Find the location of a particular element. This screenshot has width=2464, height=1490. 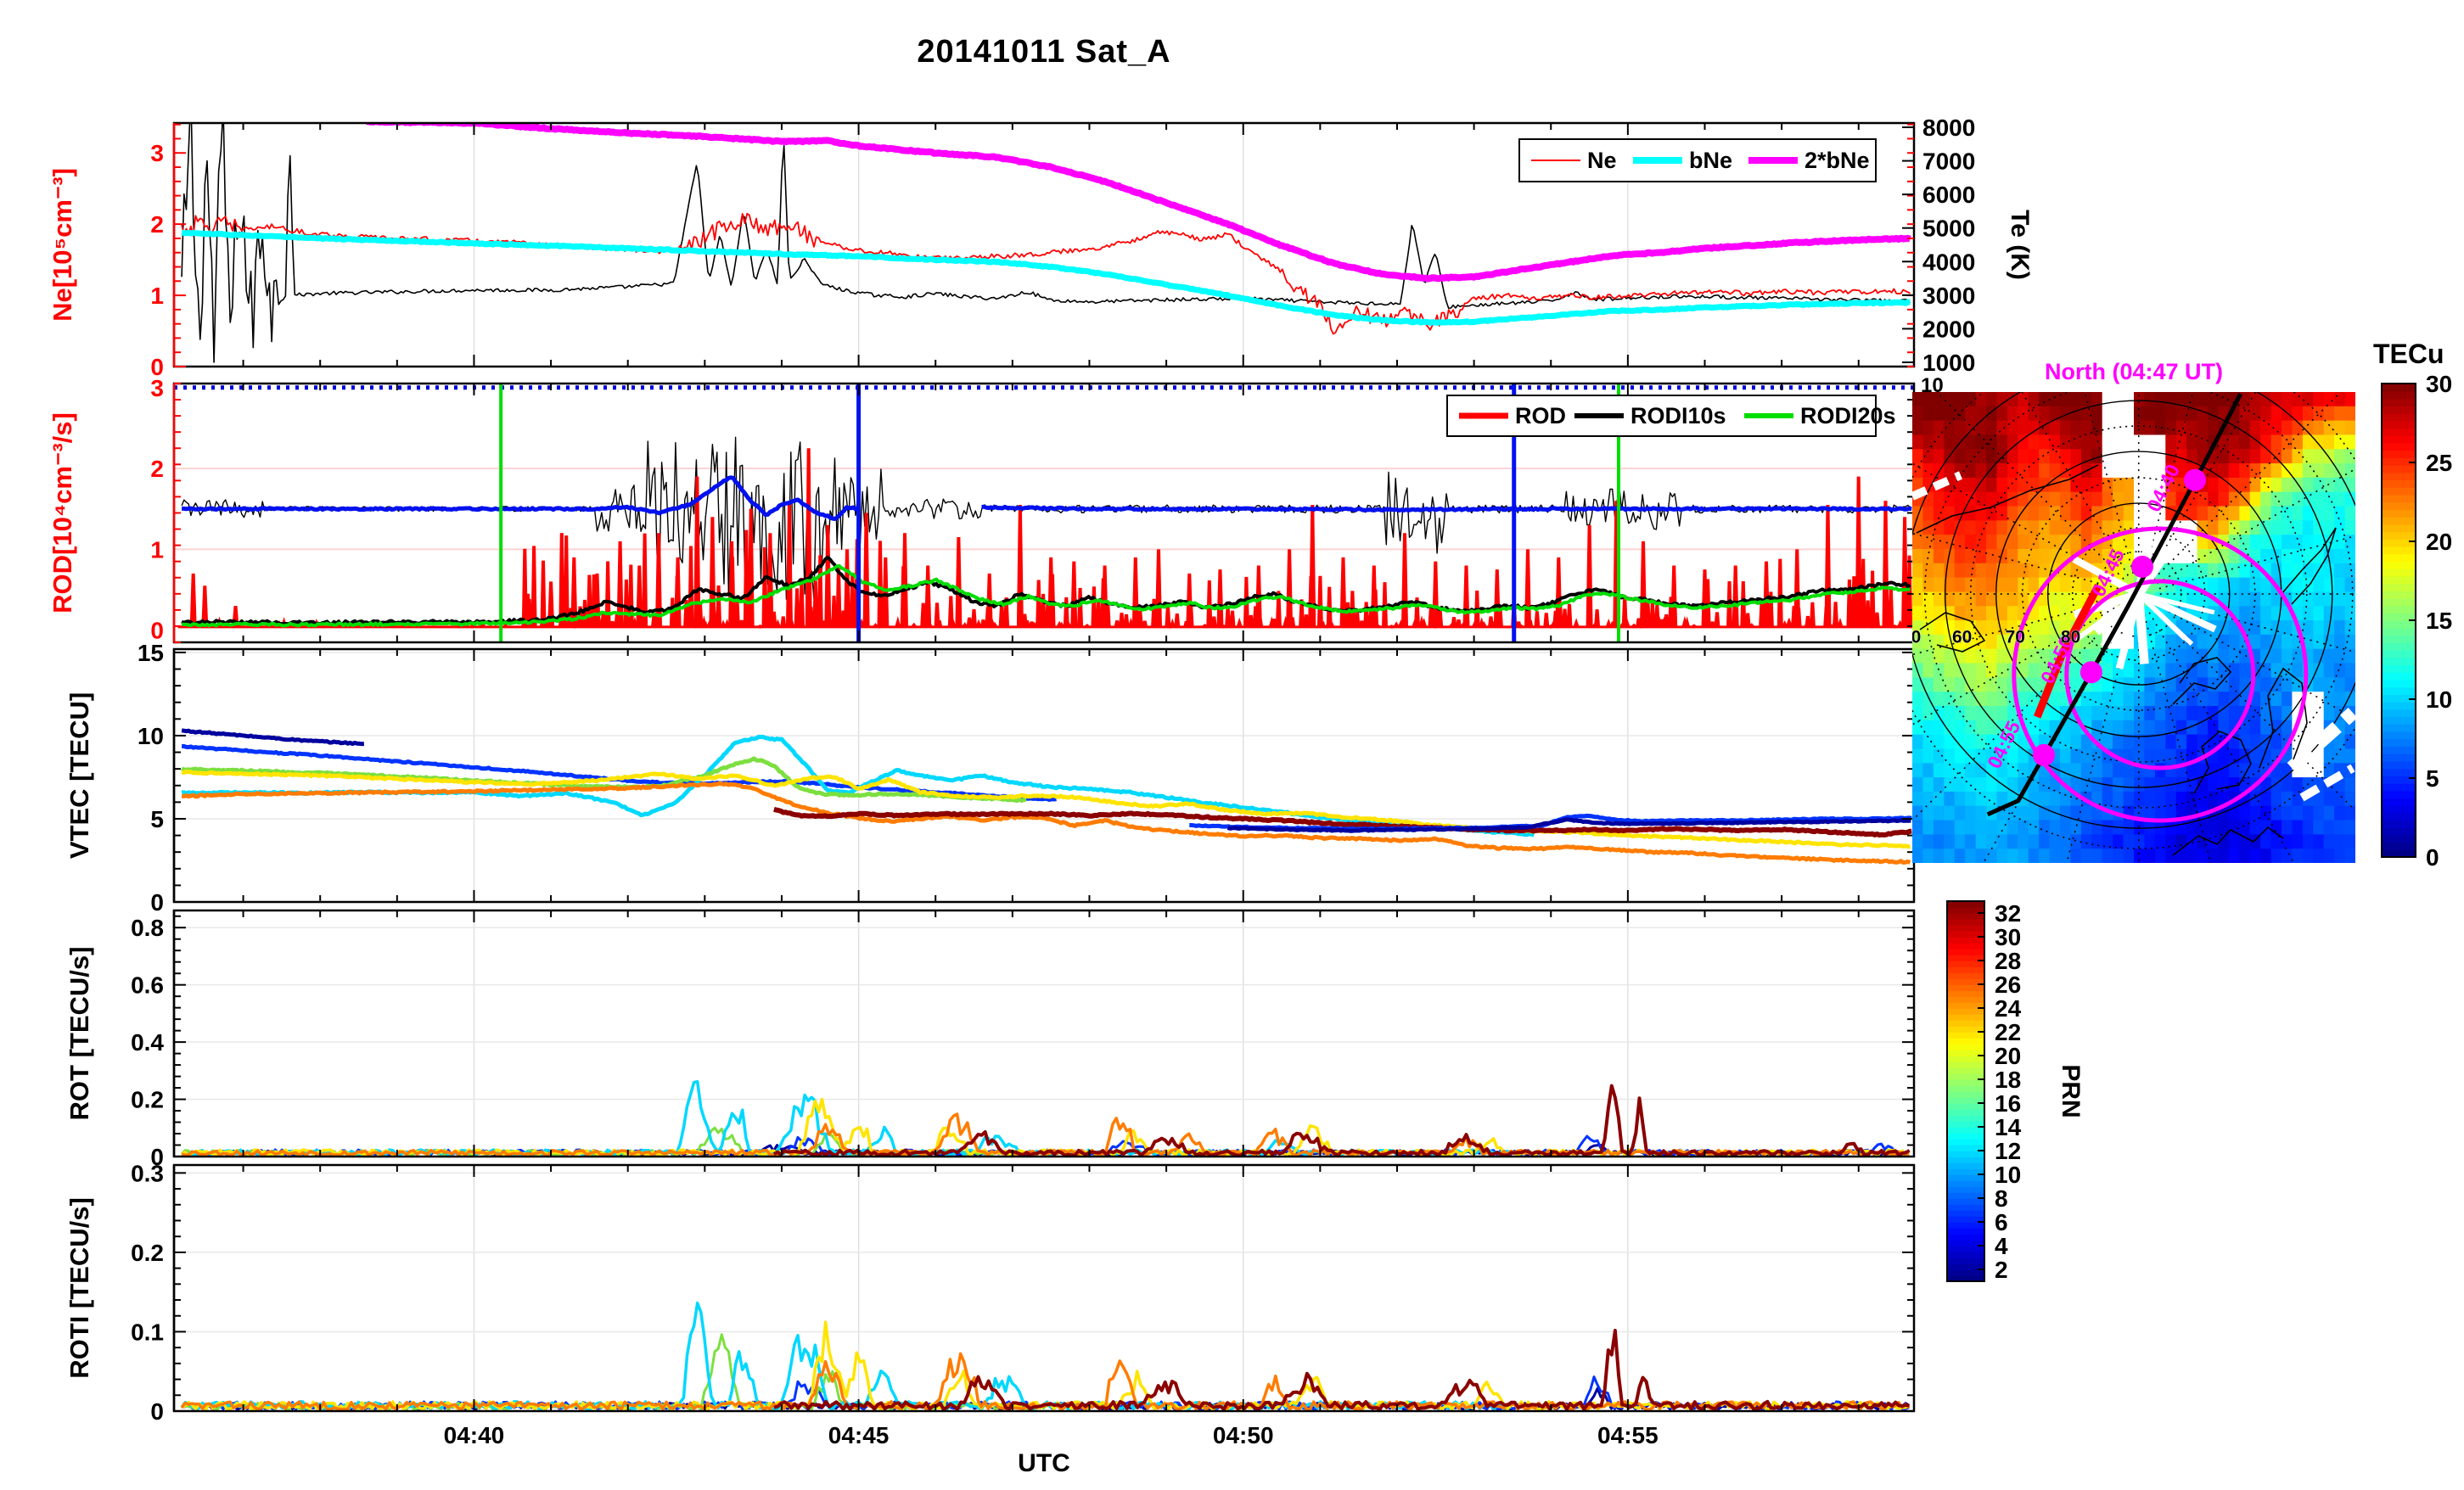

legend-label-bNe: bNe is located at coordinates (1710, 160).